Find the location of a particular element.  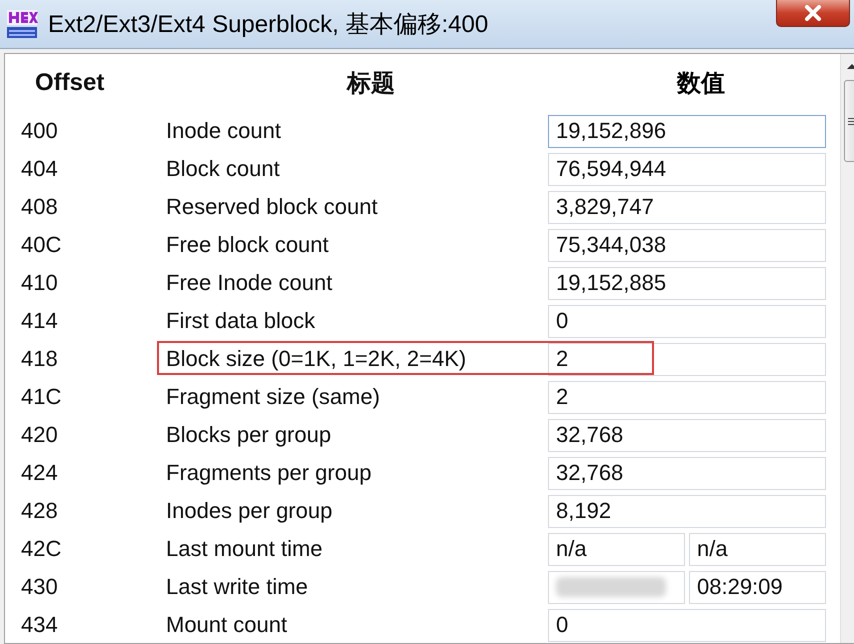

close-button is located at coordinates (813, 13).